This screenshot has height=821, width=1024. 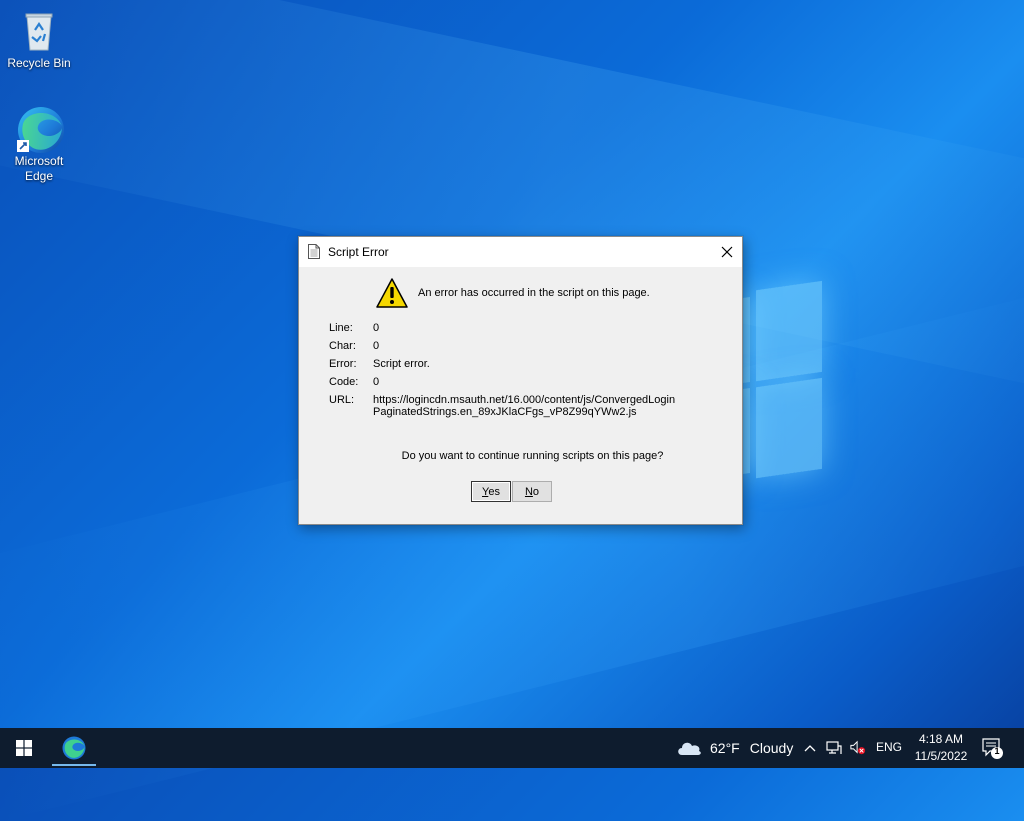 What do you see at coordinates (520, 252) in the screenshot?
I see `dialog-titlebar: Script Error` at bounding box center [520, 252].